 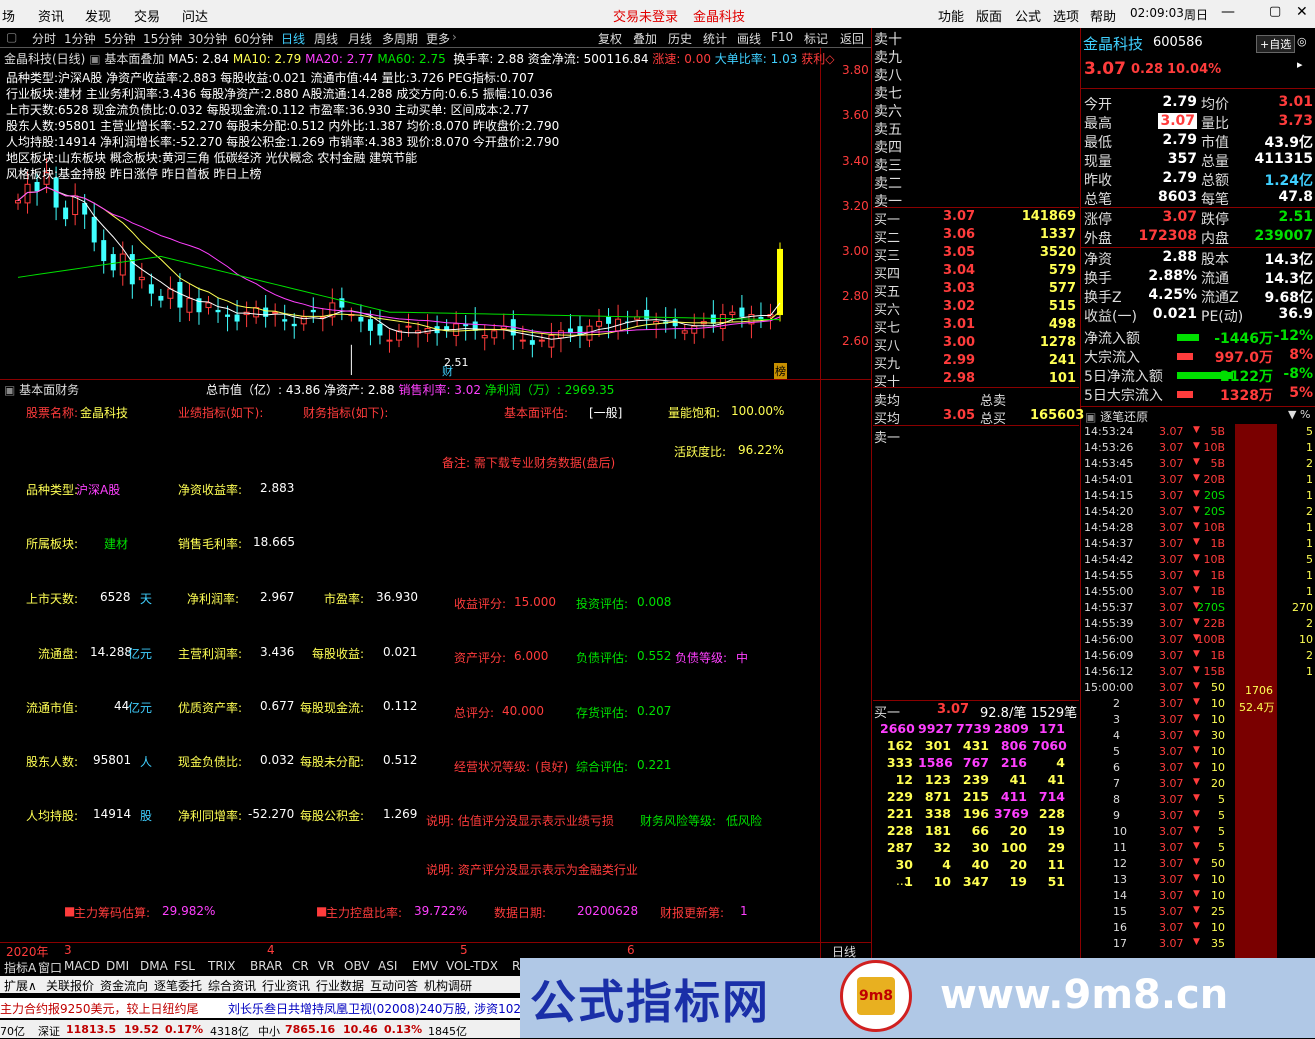 I want to click on toolbar-button: 画线, so click(x=749, y=38).